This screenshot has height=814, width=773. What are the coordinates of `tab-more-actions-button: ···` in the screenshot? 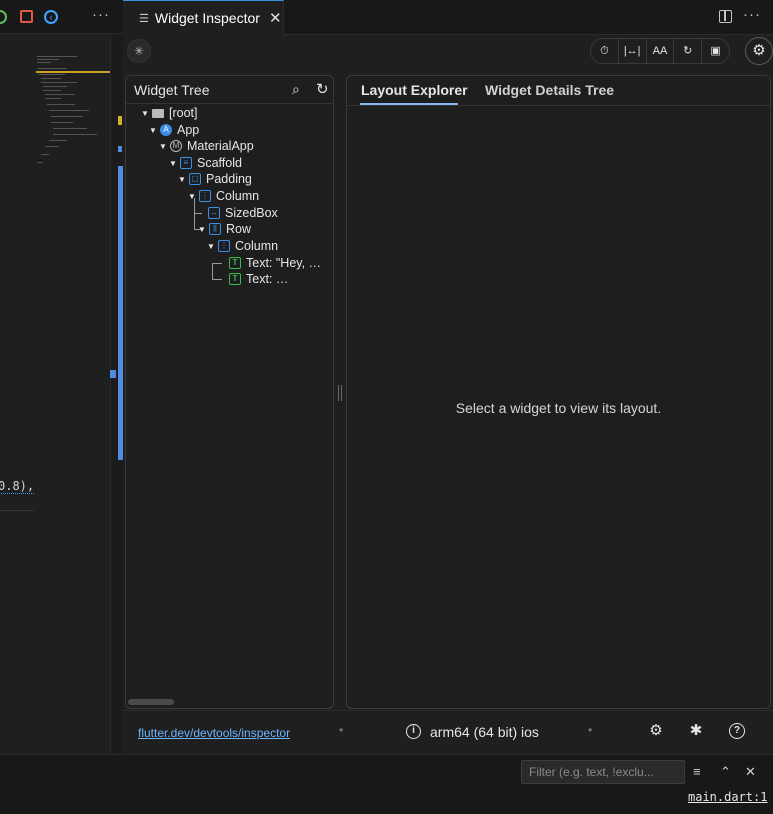 It's located at (752, 14).